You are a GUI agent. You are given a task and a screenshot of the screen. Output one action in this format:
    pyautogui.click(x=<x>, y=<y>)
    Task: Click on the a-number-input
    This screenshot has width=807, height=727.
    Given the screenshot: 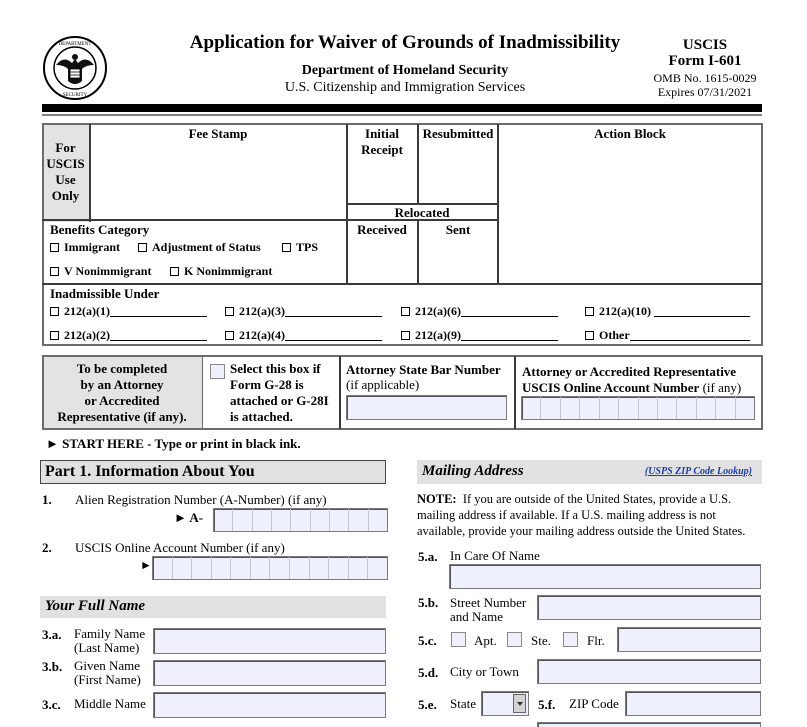 What is the action you would take?
    pyautogui.click(x=300, y=520)
    